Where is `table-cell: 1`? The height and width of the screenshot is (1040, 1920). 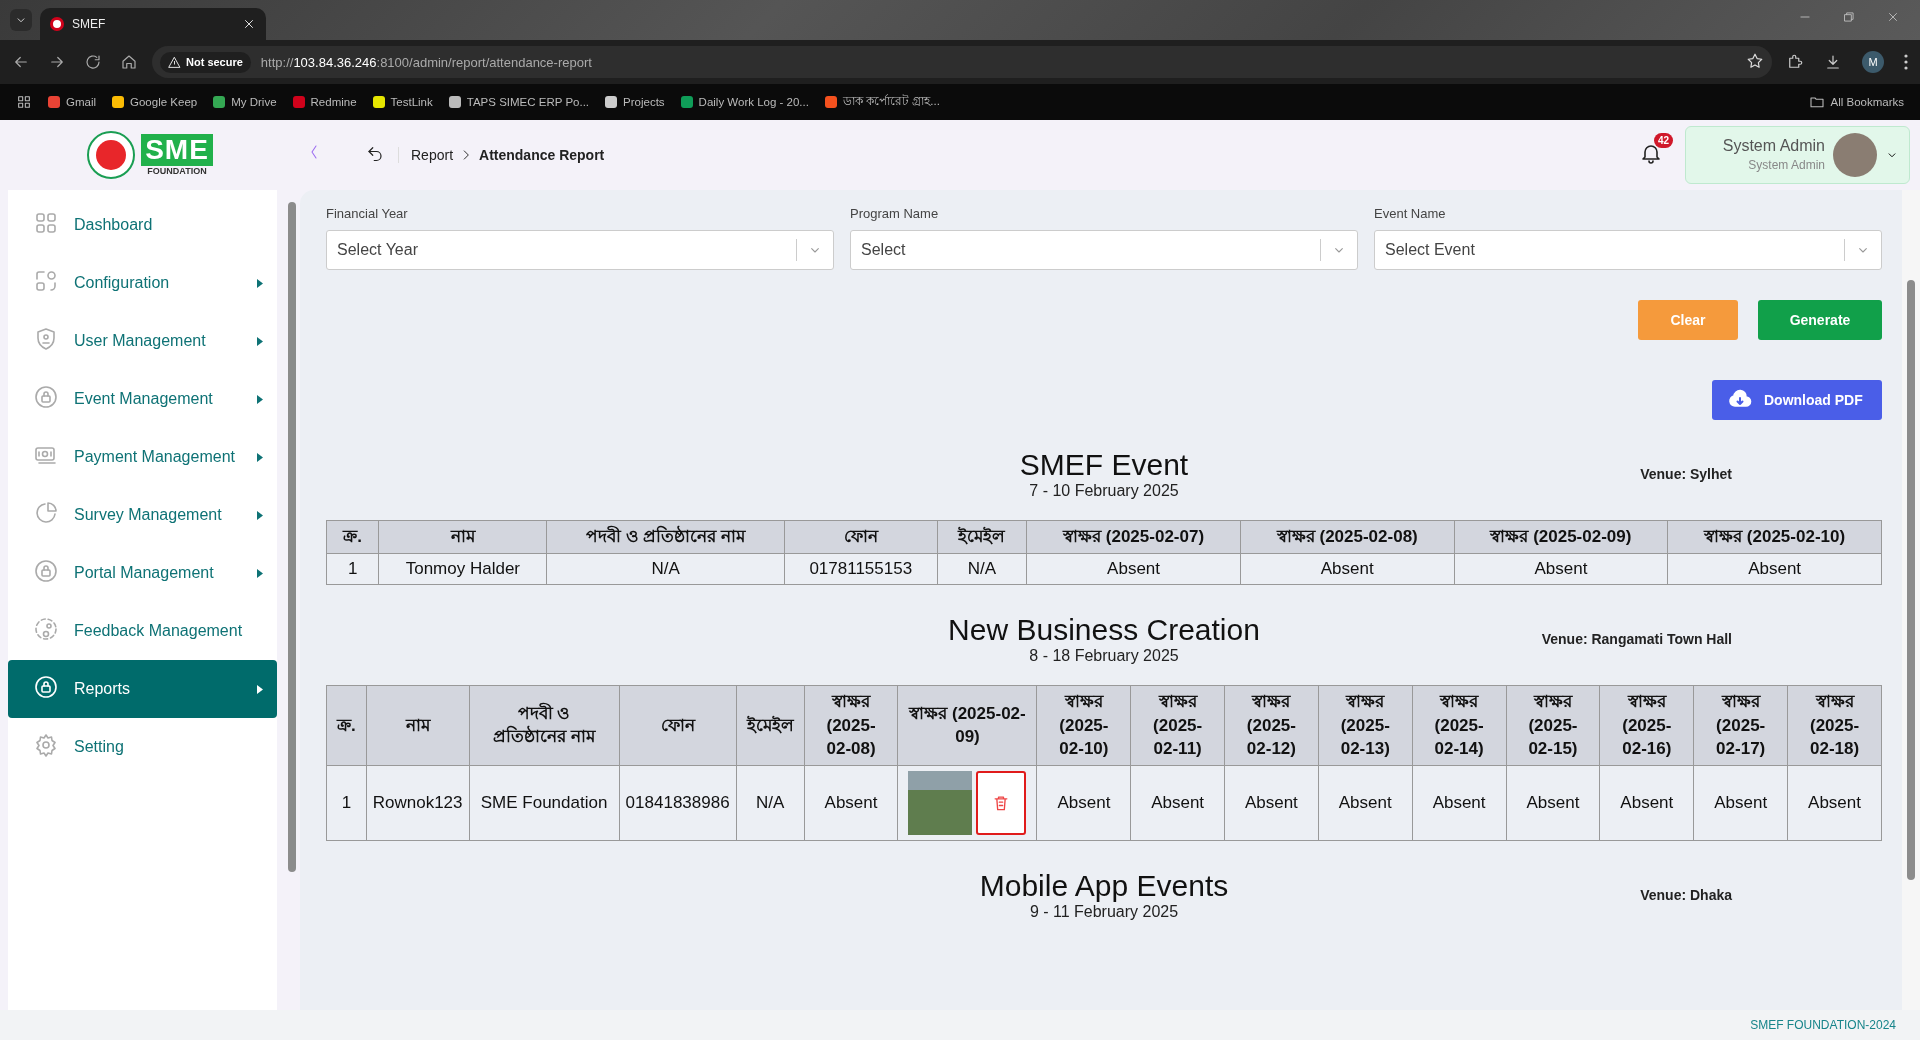
table-cell: 1 is located at coordinates (352, 569).